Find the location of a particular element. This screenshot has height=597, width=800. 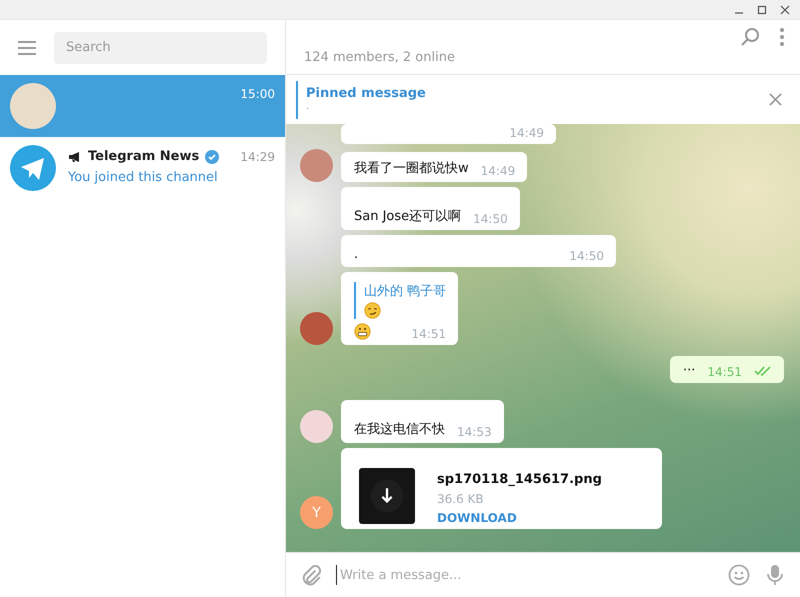

message-text: ··· is located at coordinates (689, 370).